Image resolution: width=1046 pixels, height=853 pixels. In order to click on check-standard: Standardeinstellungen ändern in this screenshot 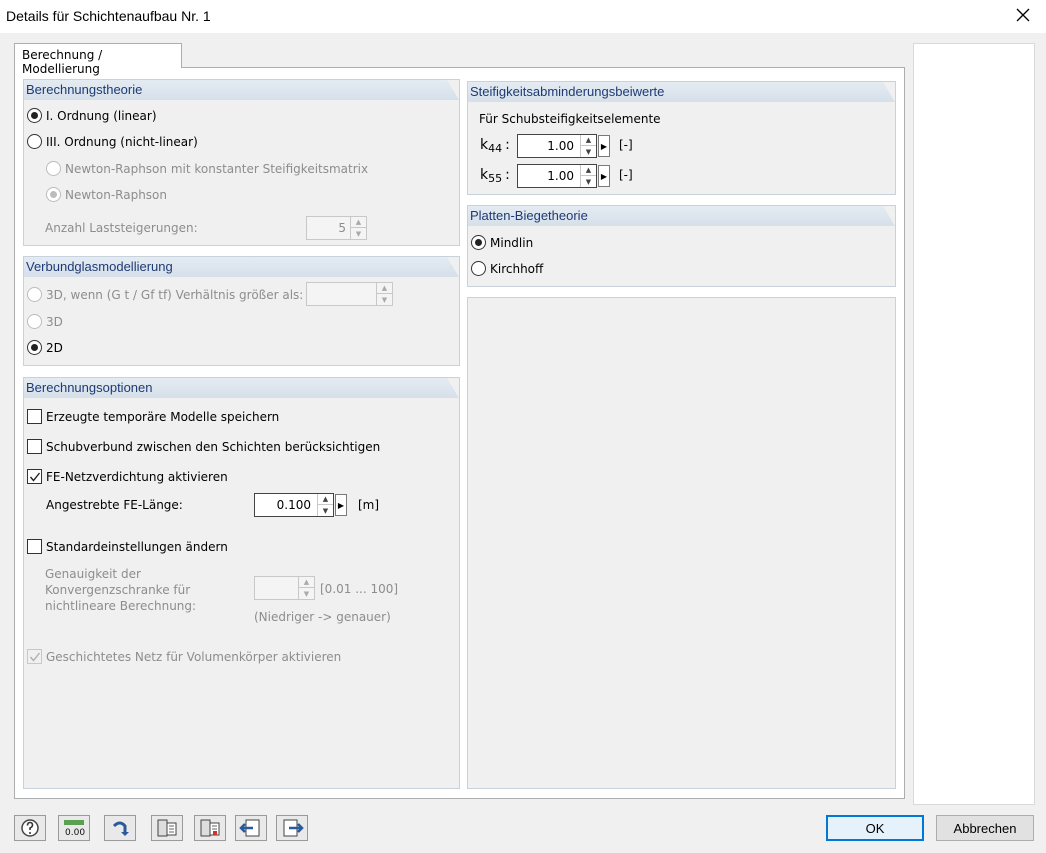, I will do `click(127, 546)`.